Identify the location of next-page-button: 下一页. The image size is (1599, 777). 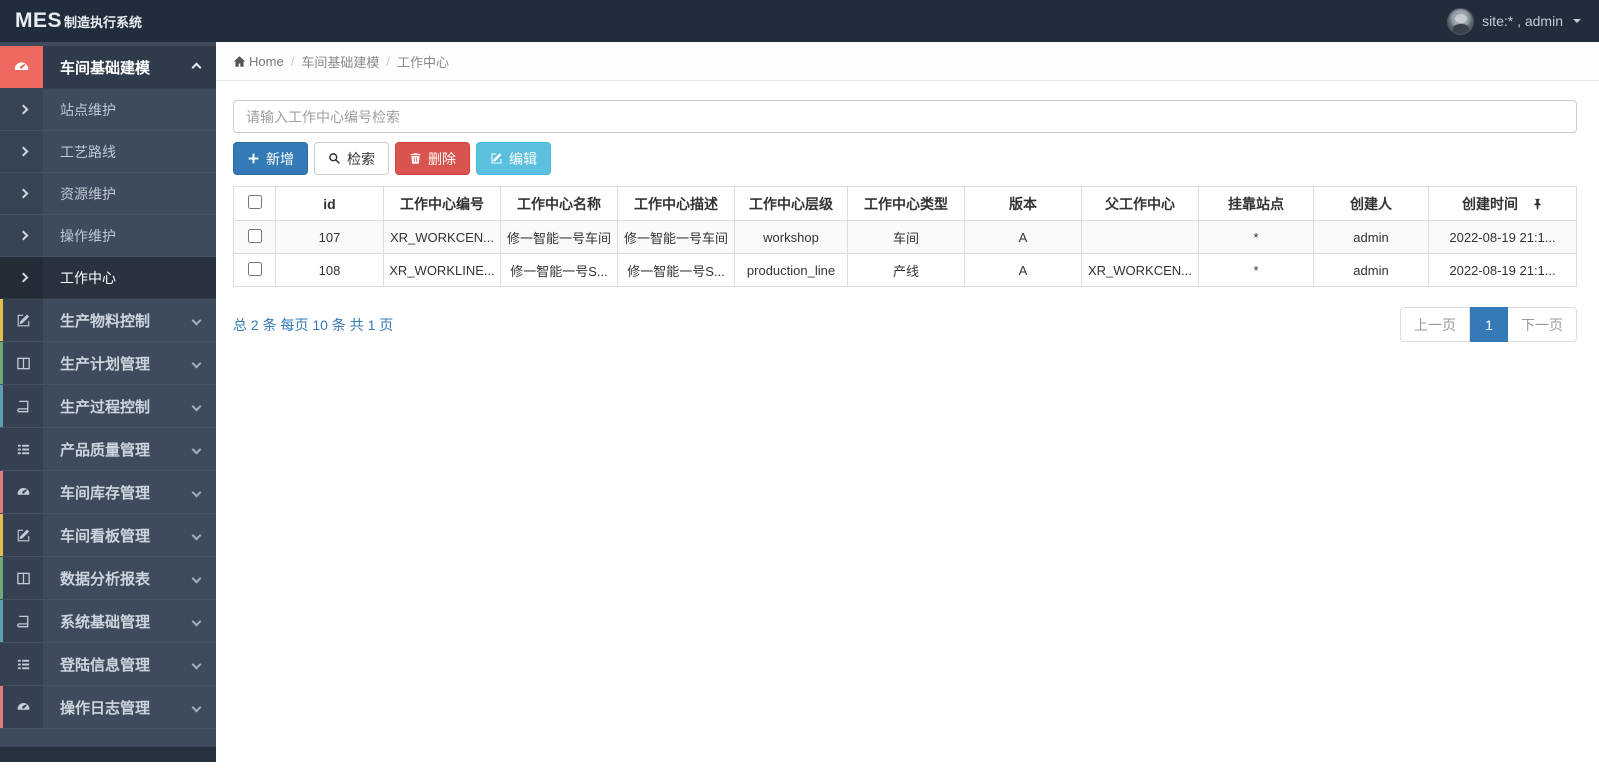
(1542, 324).